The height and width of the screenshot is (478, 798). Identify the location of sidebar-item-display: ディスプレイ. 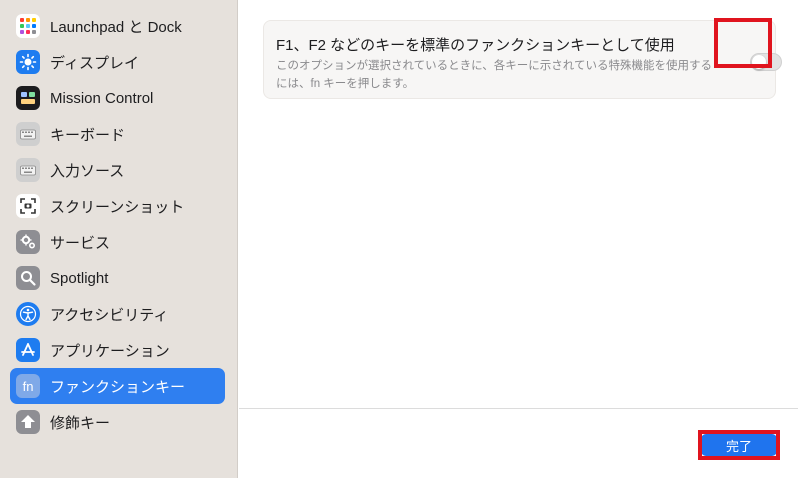
(117, 62).